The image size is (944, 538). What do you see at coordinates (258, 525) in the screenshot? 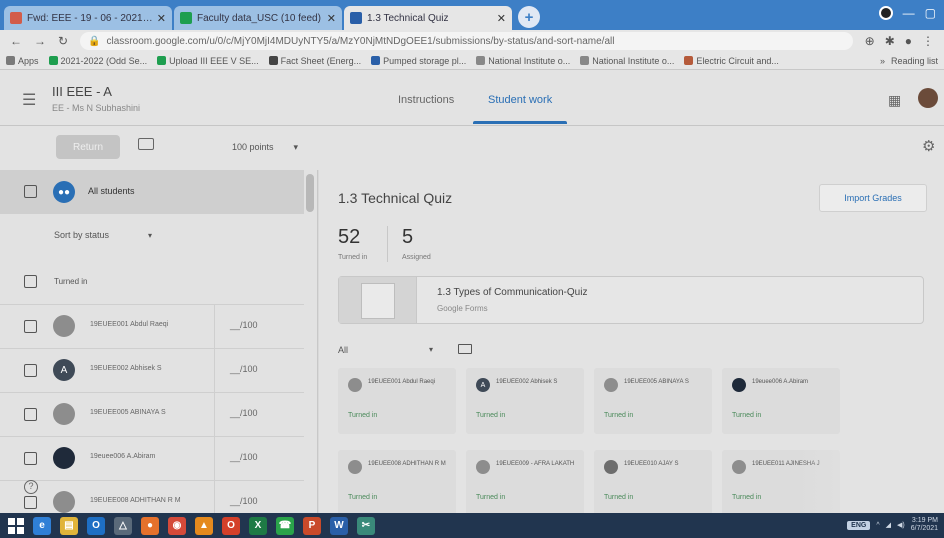
I see `excel-icon: X` at bounding box center [258, 525].